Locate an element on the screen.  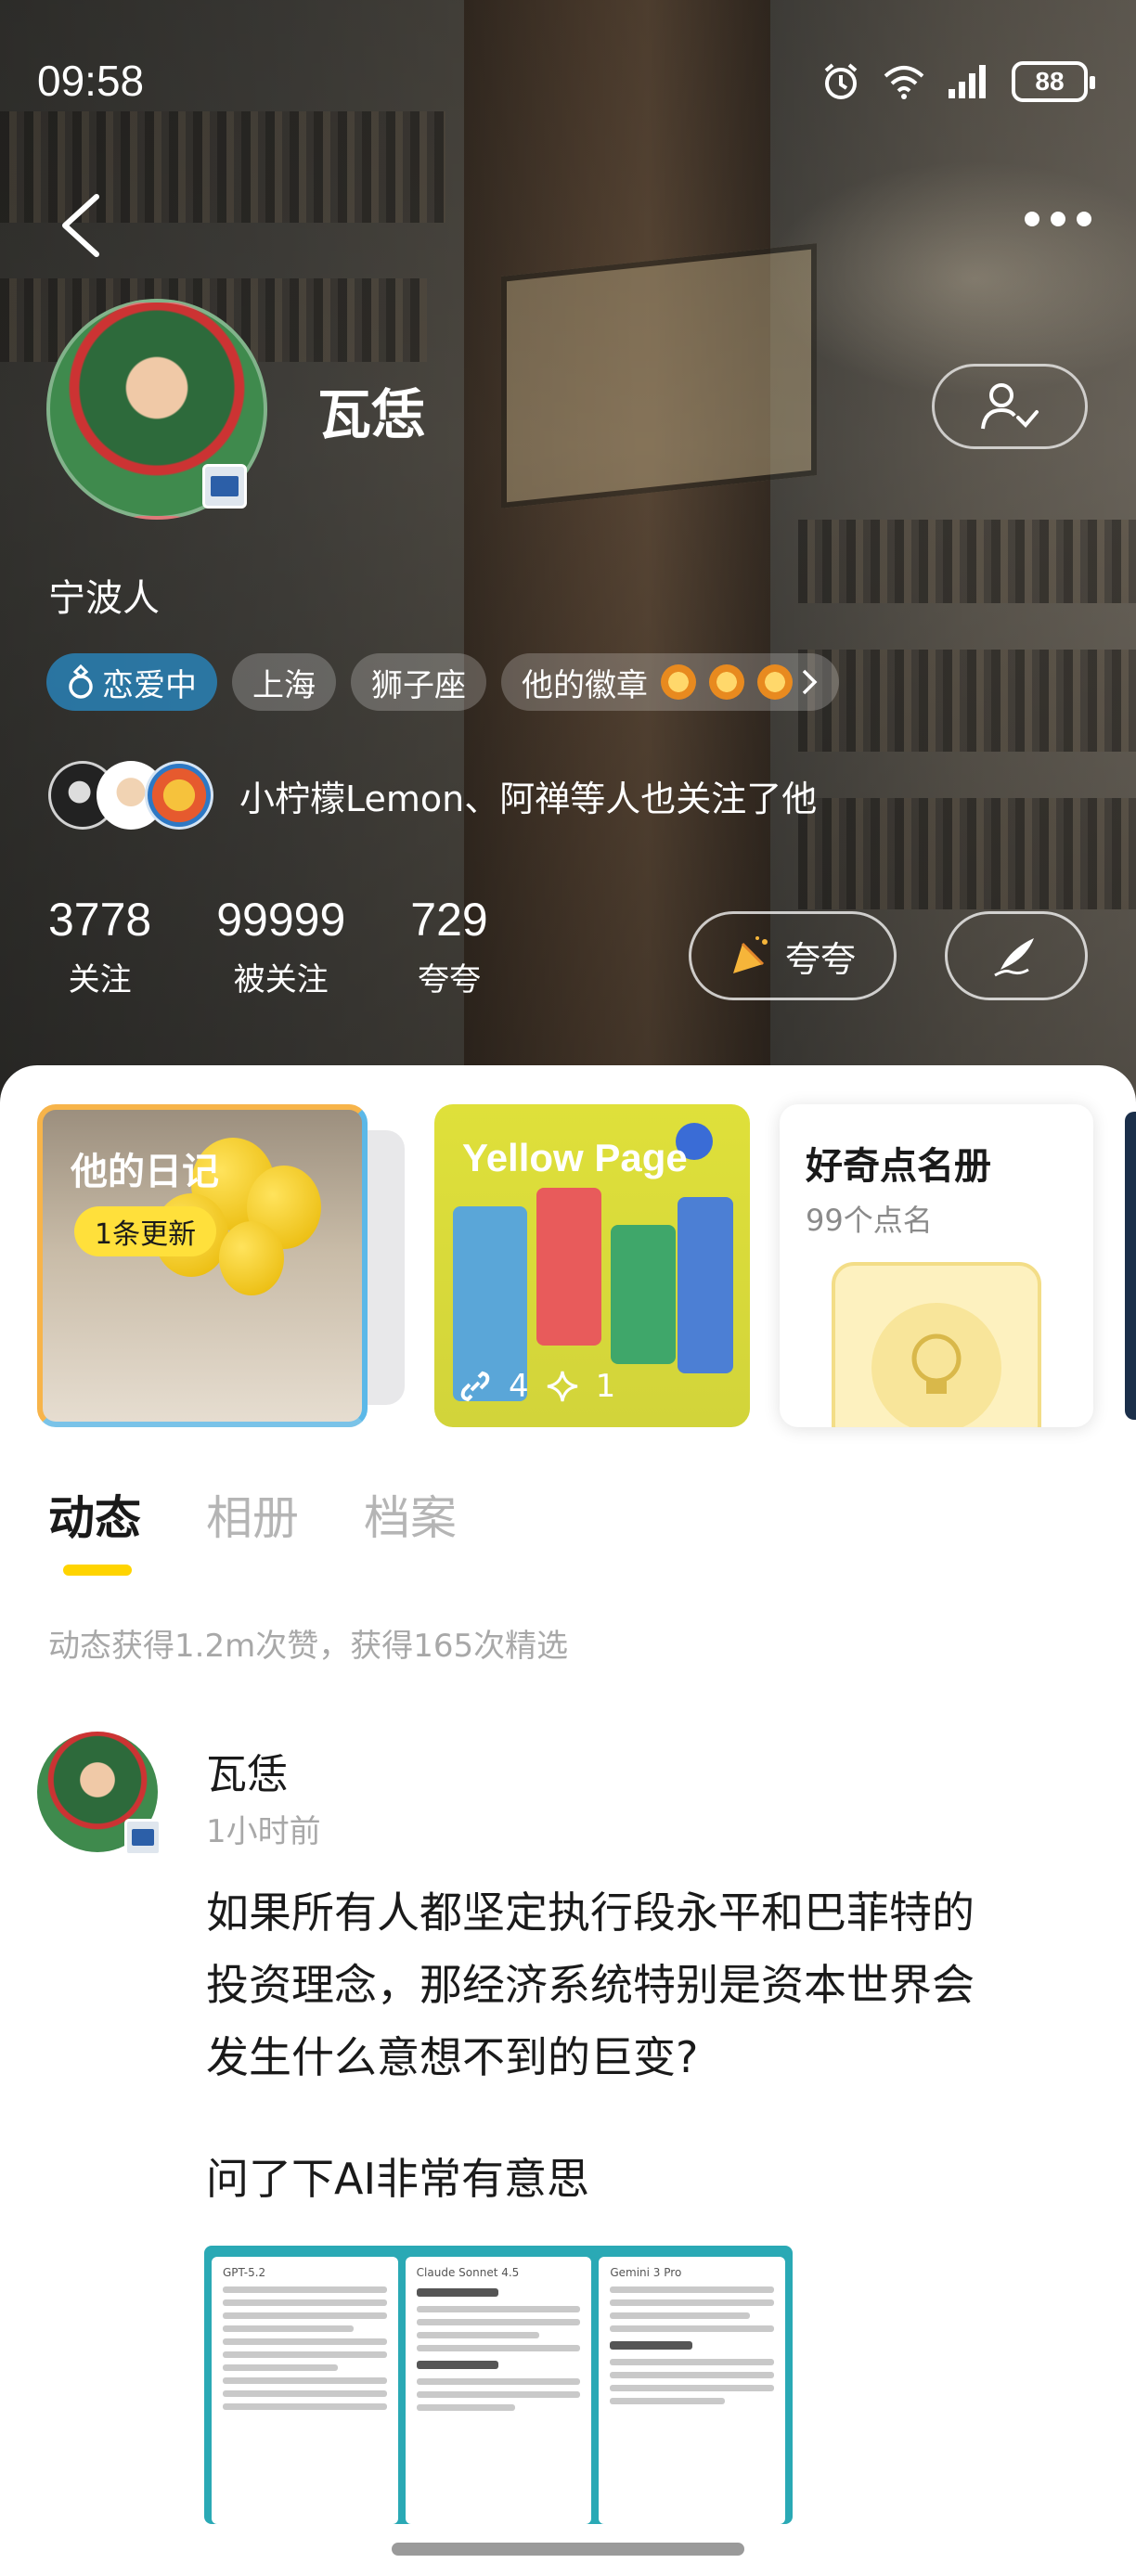
followed-status-button is located at coordinates (1010, 407).